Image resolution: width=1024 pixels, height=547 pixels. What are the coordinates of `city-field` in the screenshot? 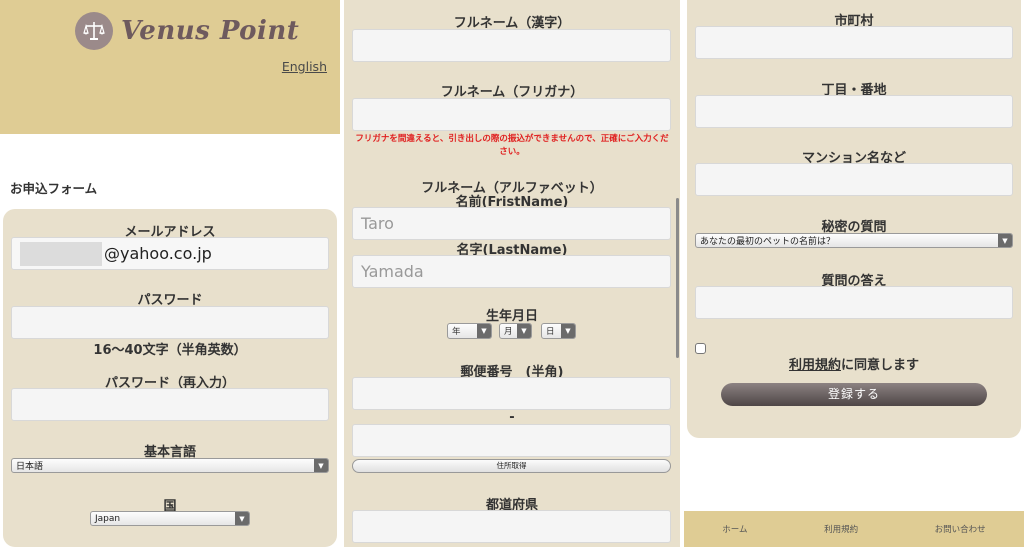 It's located at (854, 42).